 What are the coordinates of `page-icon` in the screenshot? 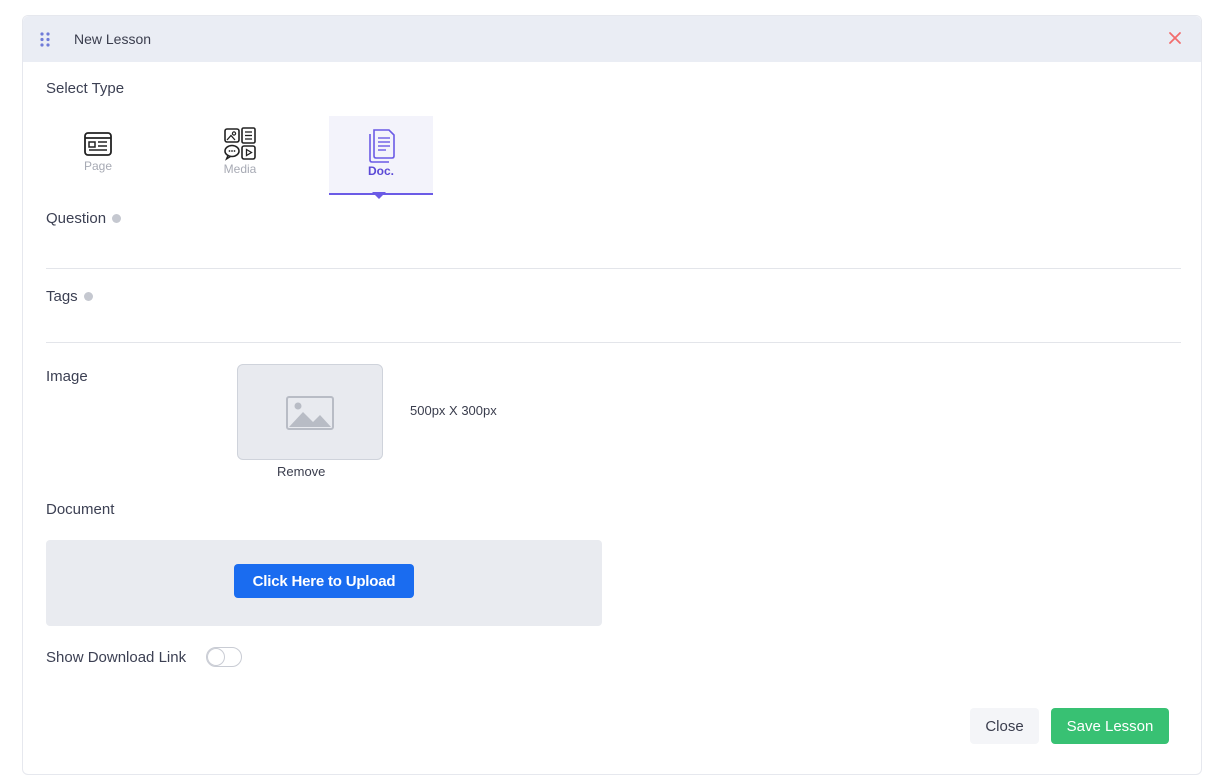 It's located at (98, 144).